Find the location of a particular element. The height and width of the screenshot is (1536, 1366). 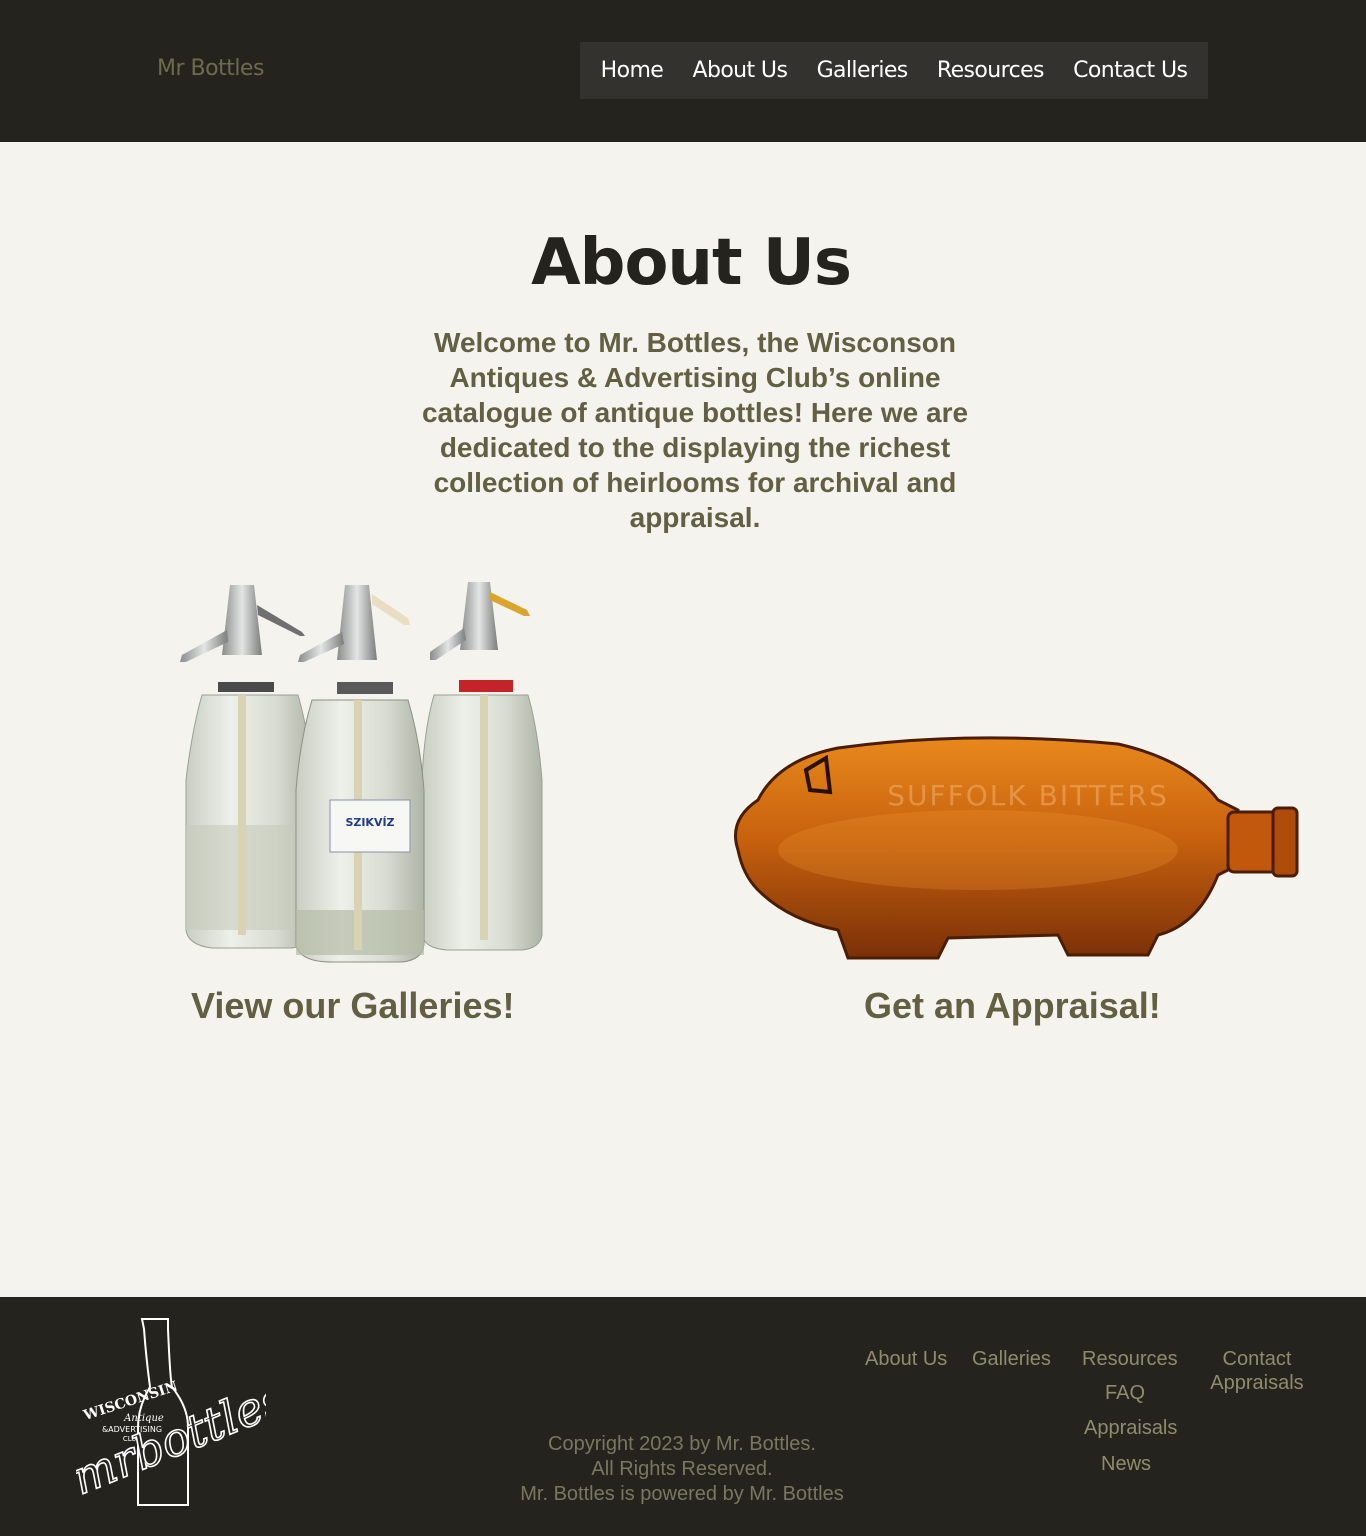

nav-galleries: Galleries is located at coordinates (863, 70).